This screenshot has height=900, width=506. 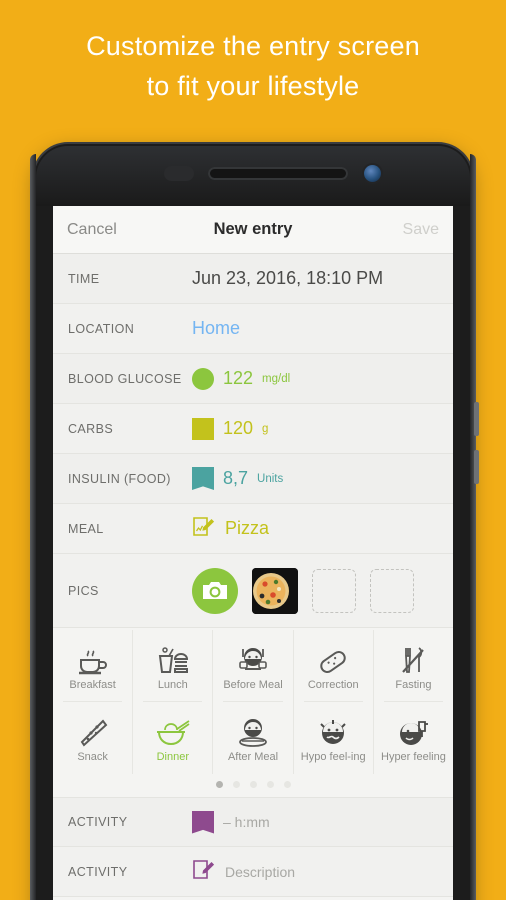 I want to click on coffee-cup-icon, so click(x=93, y=659).